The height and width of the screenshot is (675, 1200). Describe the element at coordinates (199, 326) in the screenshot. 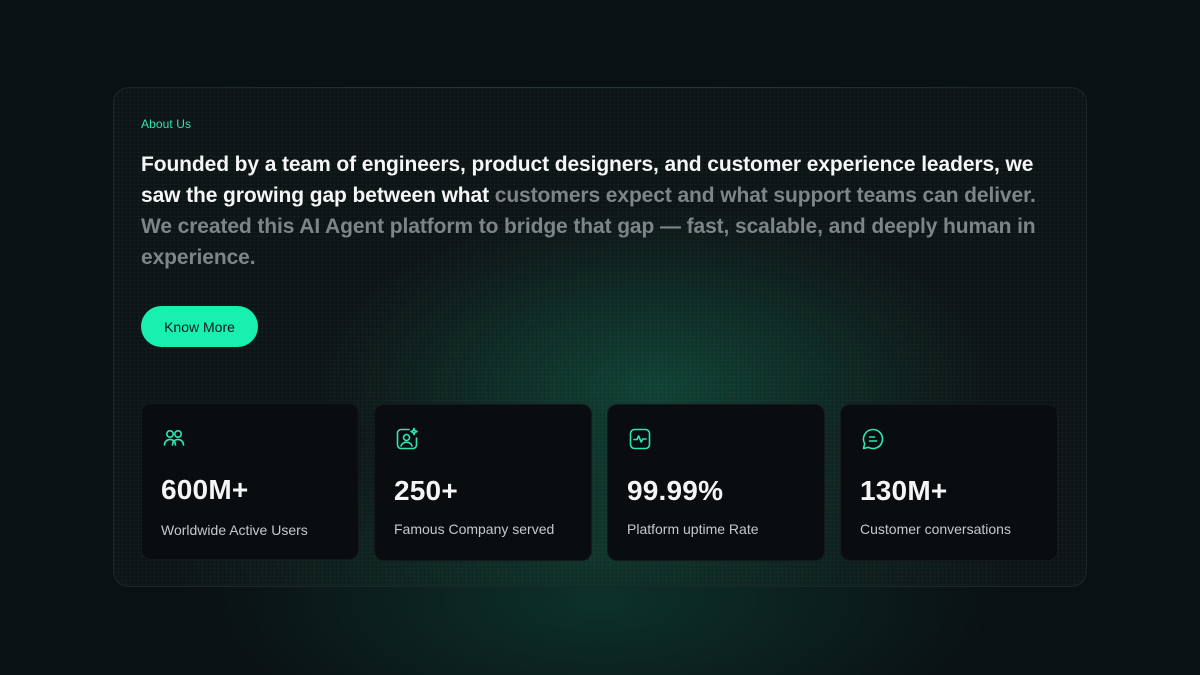

I see `know-more-button: Know More` at that location.